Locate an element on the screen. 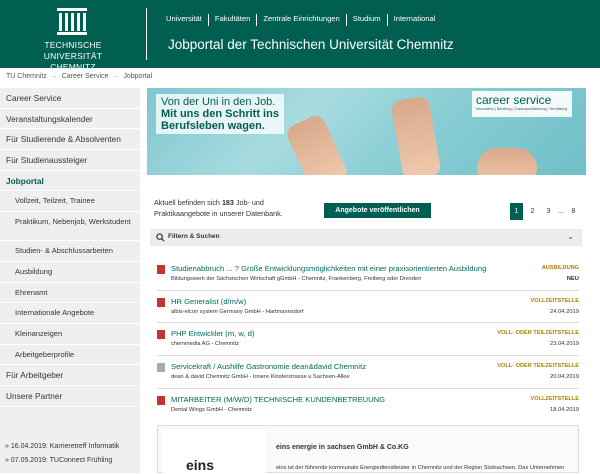 This screenshot has width=600, height=474. job-company: chemmedia AG - Chemnitz is located at coordinates (205, 344).